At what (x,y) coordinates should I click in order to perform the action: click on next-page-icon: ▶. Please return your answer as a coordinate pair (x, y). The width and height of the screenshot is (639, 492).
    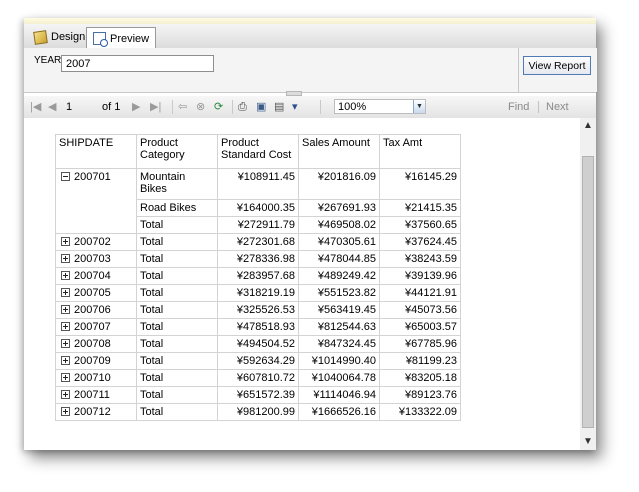
    Looking at the image, I should click on (136, 107).